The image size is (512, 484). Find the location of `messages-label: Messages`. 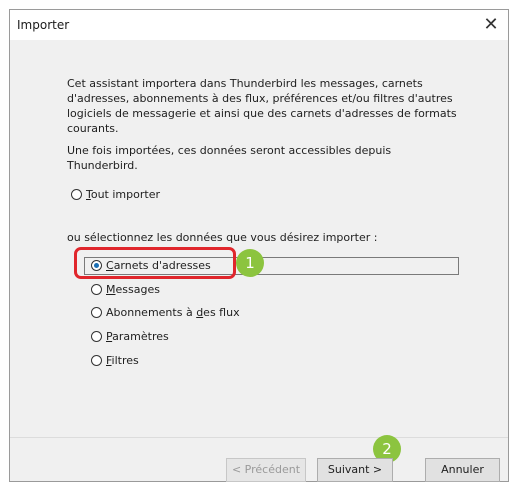

messages-label: Messages is located at coordinates (133, 289).